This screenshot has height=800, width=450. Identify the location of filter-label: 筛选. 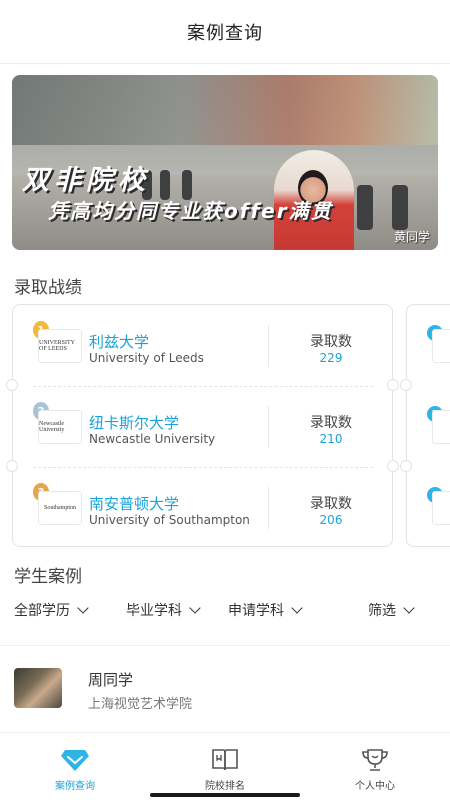
(382, 611).